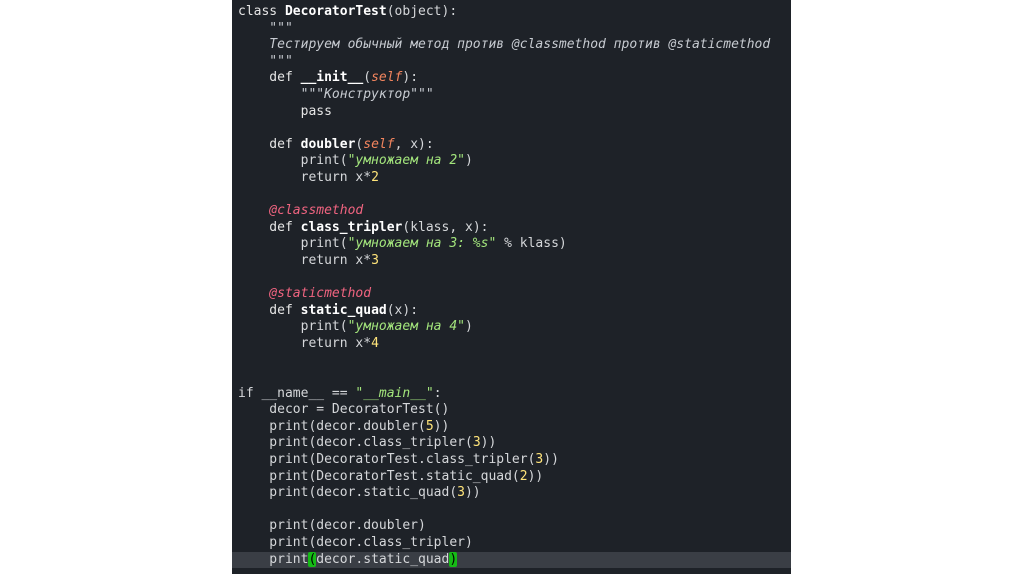  What do you see at coordinates (273, 559) in the screenshot?
I see `code-token: print` at bounding box center [273, 559].